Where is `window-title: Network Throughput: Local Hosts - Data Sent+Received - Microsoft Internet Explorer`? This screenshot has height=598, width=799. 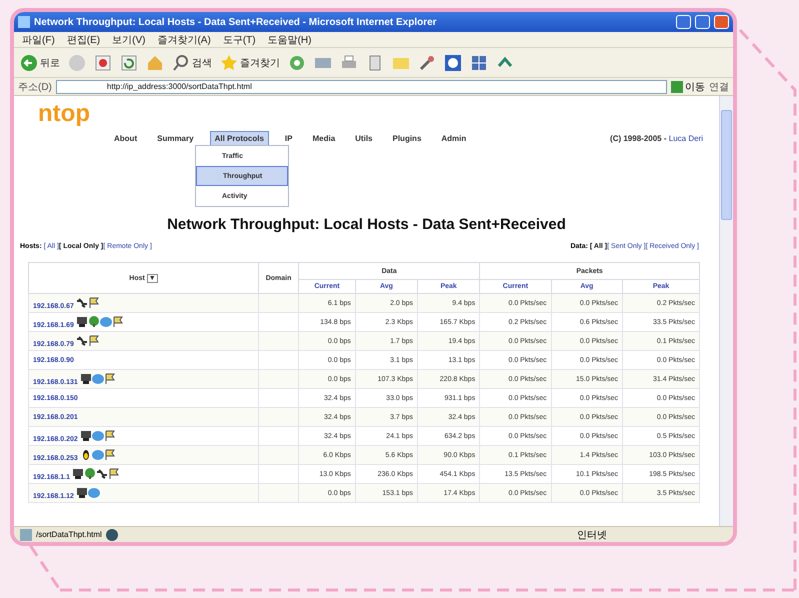
window-title: Network Throughput: Local Hosts - Data Sent+Received - Microsoft Internet Explorer is located at coordinates (236, 22).